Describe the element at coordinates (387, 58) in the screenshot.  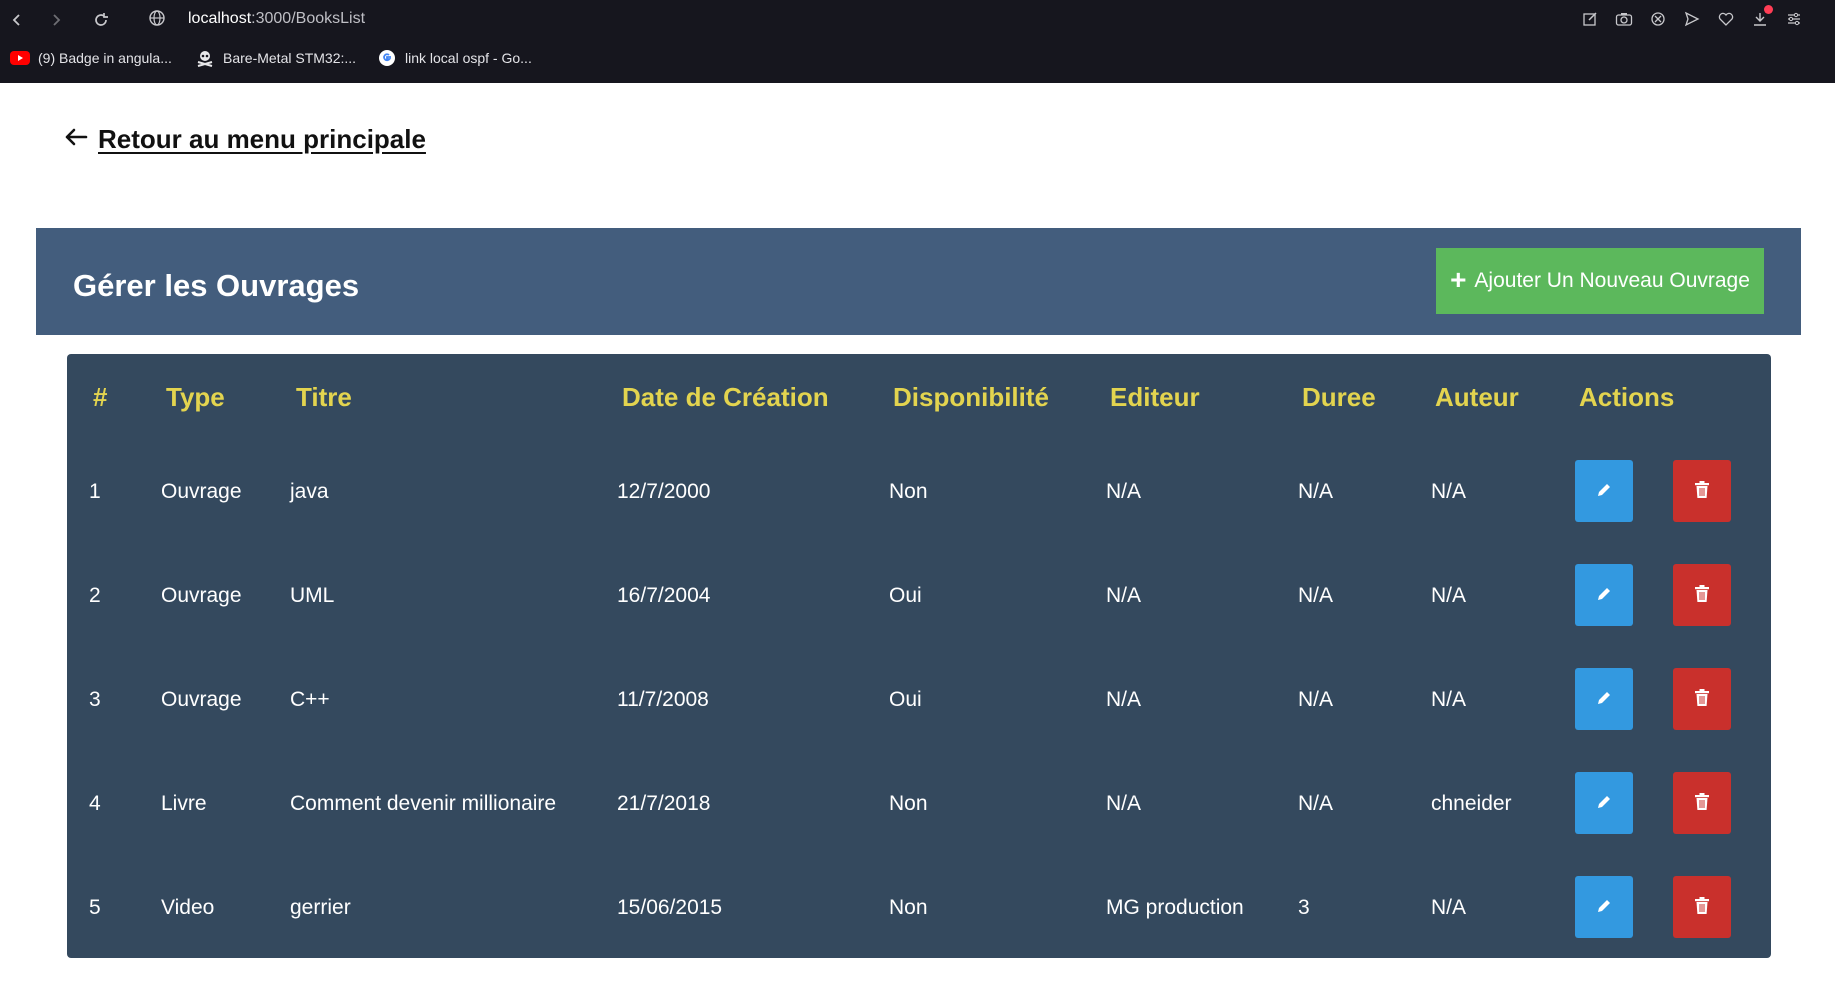
I see `google-icon` at that location.